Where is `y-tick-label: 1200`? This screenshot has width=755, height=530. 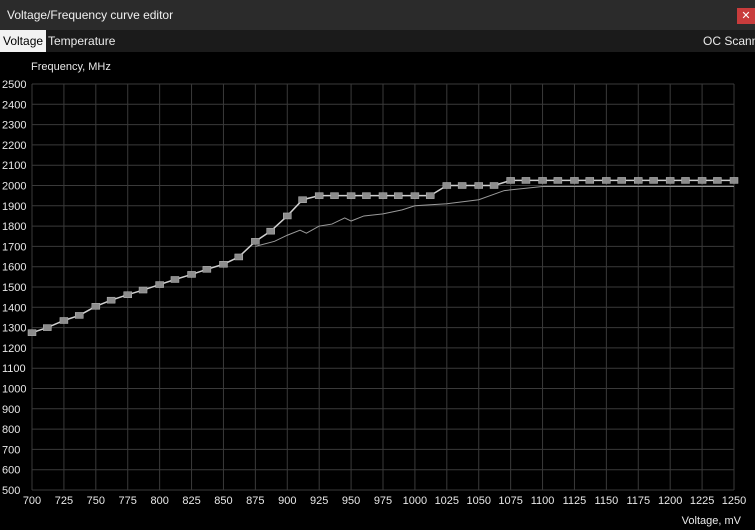 y-tick-label: 1200 is located at coordinates (14, 349).